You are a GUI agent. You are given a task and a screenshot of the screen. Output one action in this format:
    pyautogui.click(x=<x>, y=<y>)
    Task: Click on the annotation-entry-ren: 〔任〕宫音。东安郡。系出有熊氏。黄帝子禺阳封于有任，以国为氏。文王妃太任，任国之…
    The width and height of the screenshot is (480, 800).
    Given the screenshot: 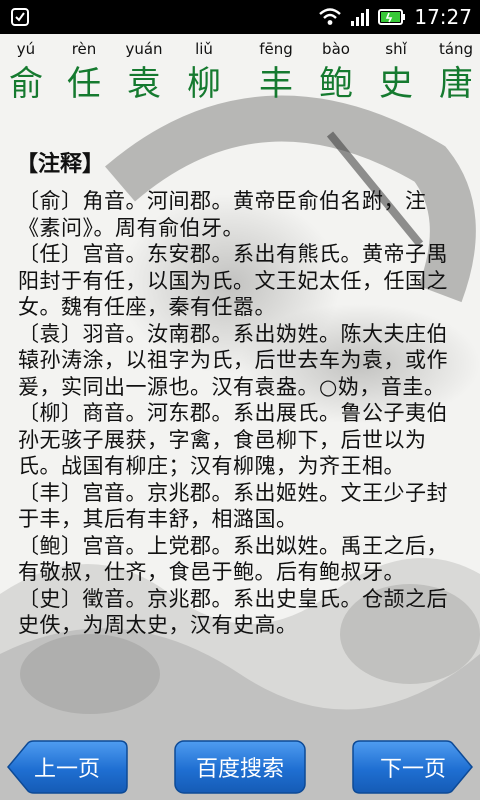 What is the action you would take?
    pyautogui.click(x=233, y=280)
    